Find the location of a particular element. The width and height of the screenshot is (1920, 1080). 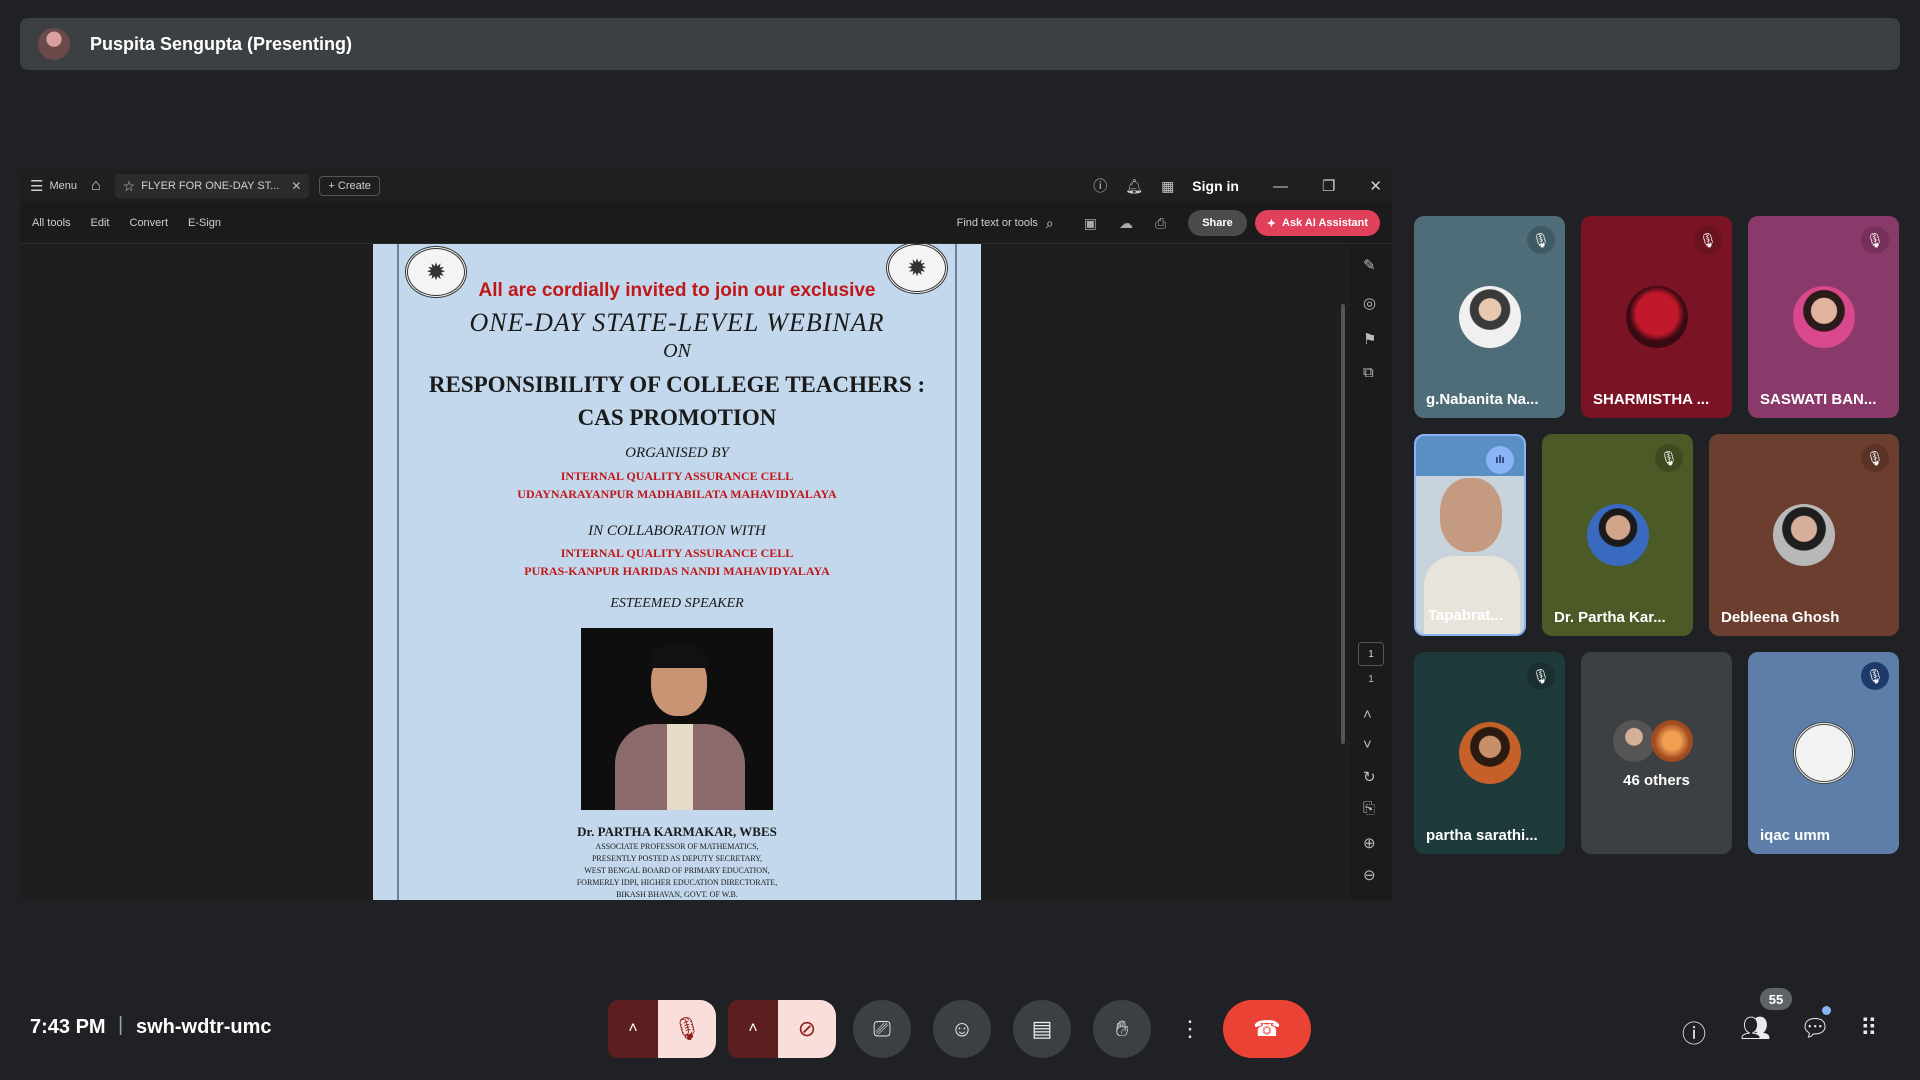

restore-icon: ❐ is located at coordinates (1328, 186).